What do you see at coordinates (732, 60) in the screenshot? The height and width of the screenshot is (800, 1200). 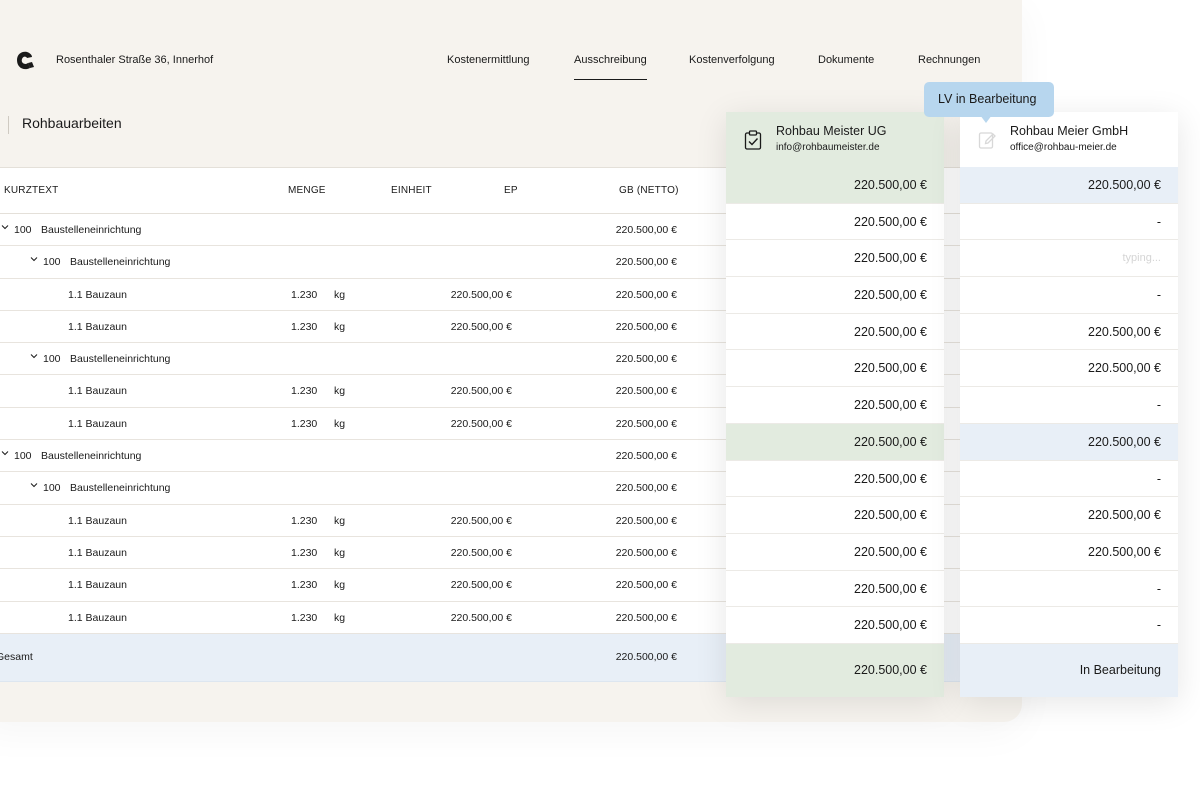 I see `tab-kostenverfolgung: Kostenverfolgung` at bounding box center [732, 60].